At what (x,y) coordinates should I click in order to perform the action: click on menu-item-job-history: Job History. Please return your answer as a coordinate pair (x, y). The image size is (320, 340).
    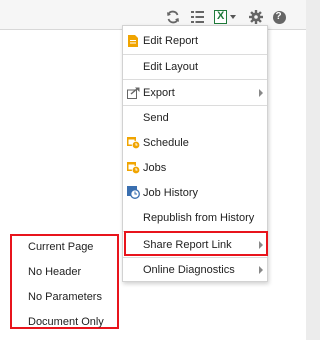
    Looking at the image, I should click on (195, 192).